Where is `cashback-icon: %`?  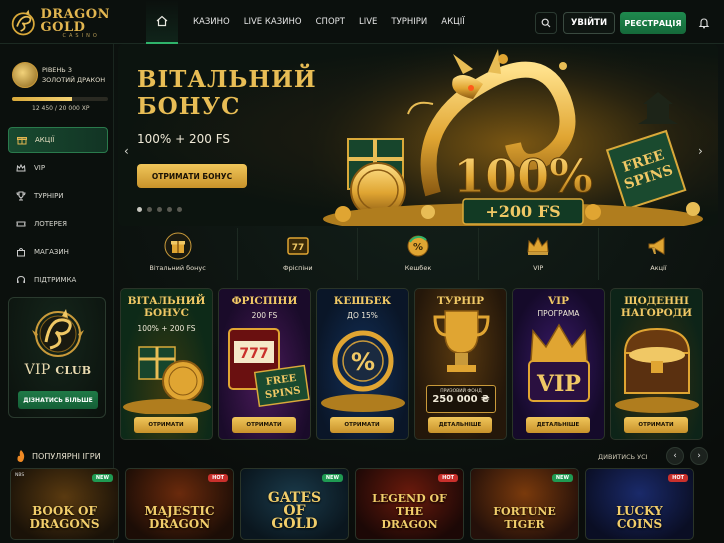 cashback-icon: % is located at coordinates (418, 246).